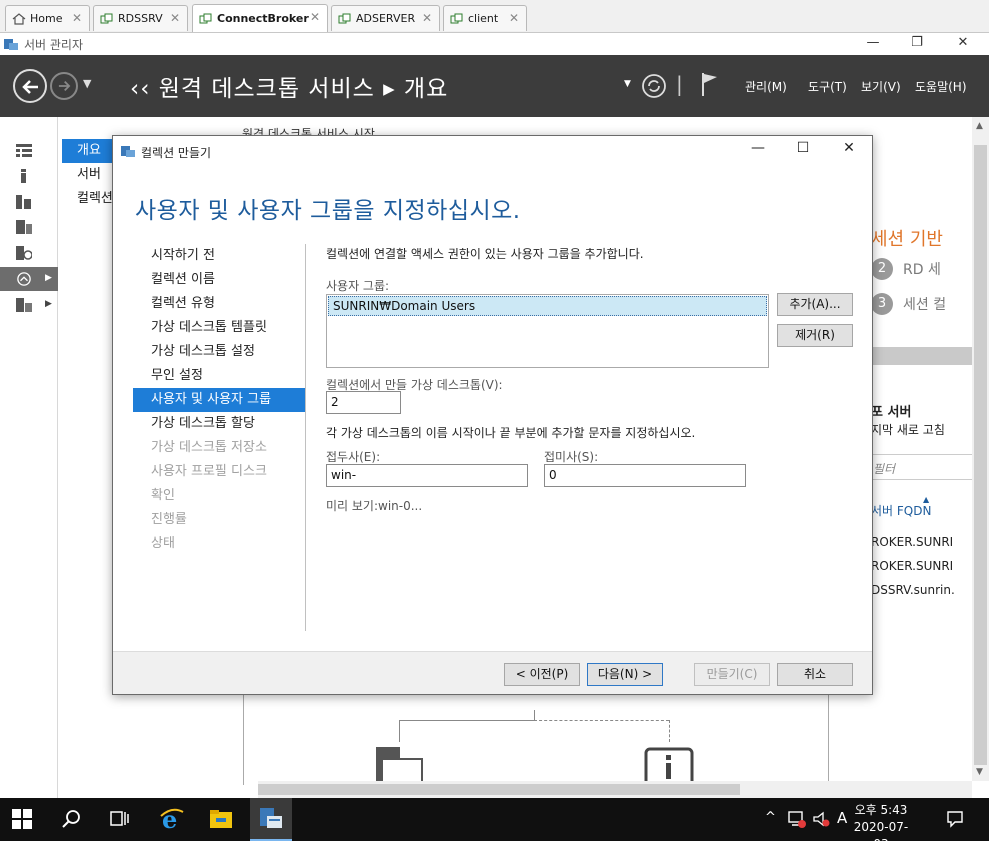 This screenshot has height=841, width=989. I want to click on minimize-button: —, so click(873, 44).